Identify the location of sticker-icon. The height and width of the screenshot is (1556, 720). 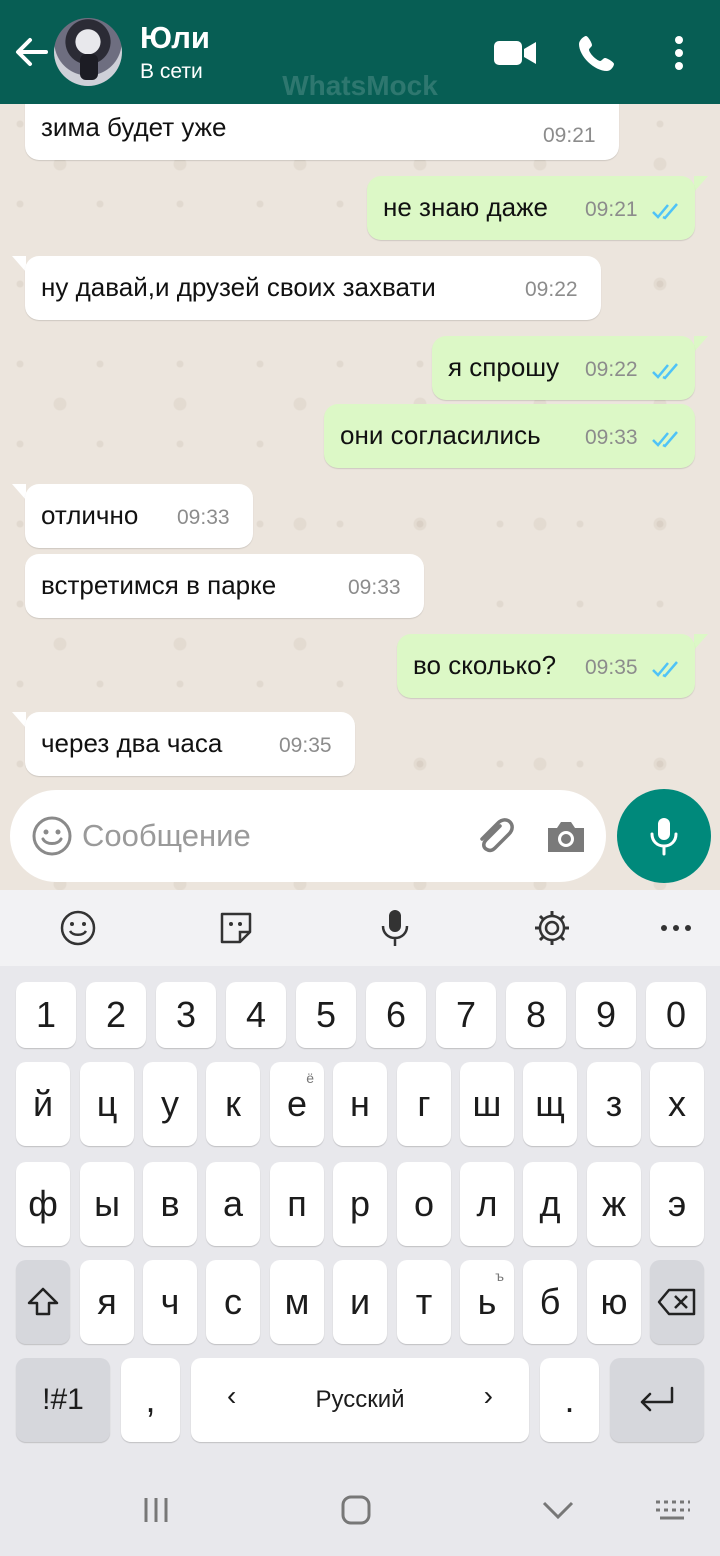
(236, 928).